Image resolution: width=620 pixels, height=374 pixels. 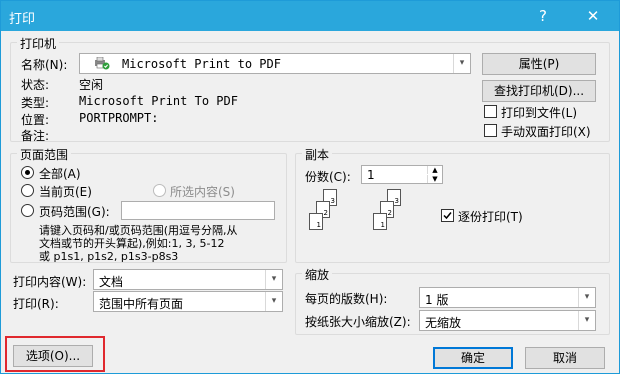 I want to click on print-to-file-checkbox, so click(x=490, y=111).